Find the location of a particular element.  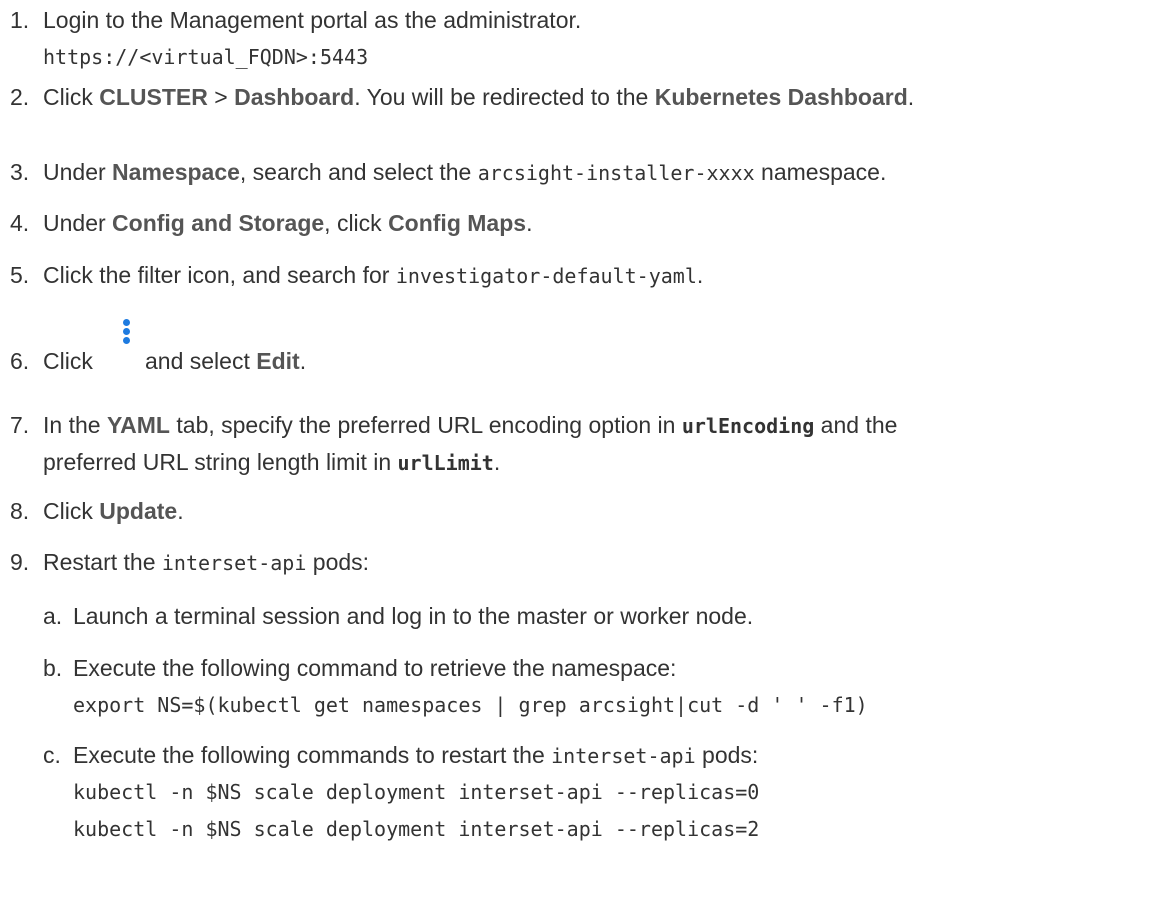

substep-letter: a. is located at coordinates (53, 616).